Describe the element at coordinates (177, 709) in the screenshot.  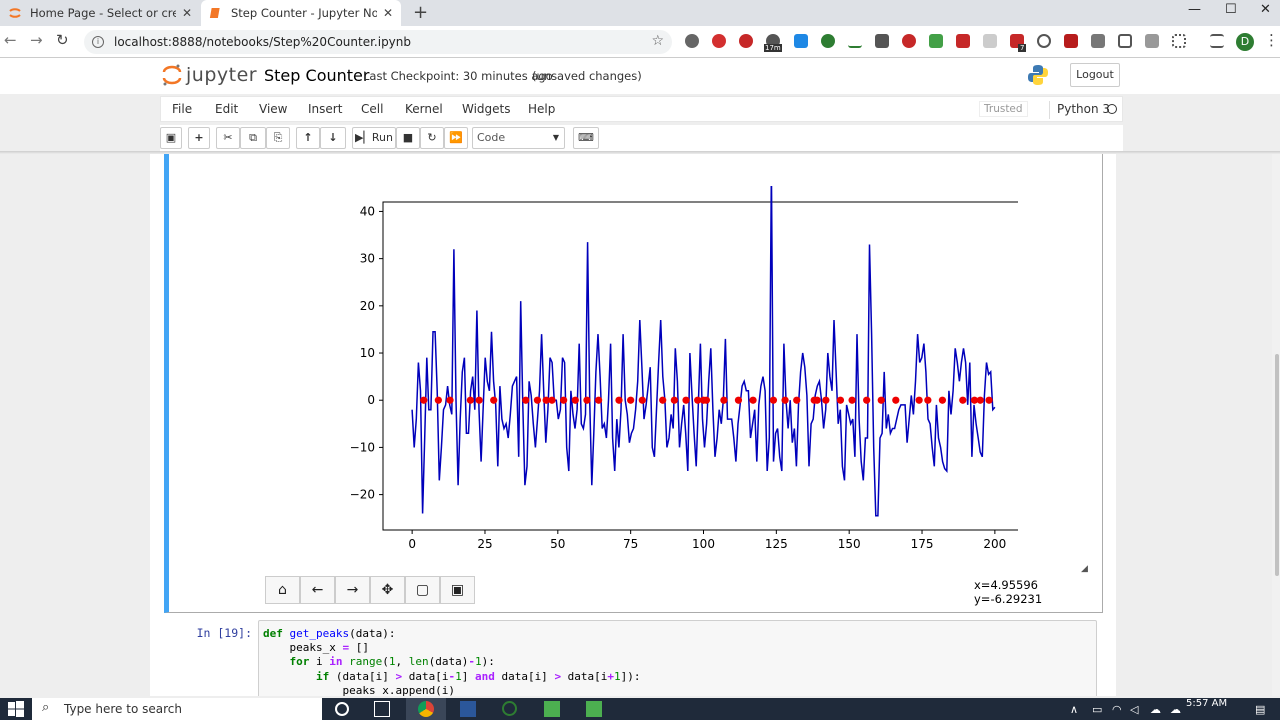
I see `taskbar-search-input: ⌕ Type here to search` at that location.